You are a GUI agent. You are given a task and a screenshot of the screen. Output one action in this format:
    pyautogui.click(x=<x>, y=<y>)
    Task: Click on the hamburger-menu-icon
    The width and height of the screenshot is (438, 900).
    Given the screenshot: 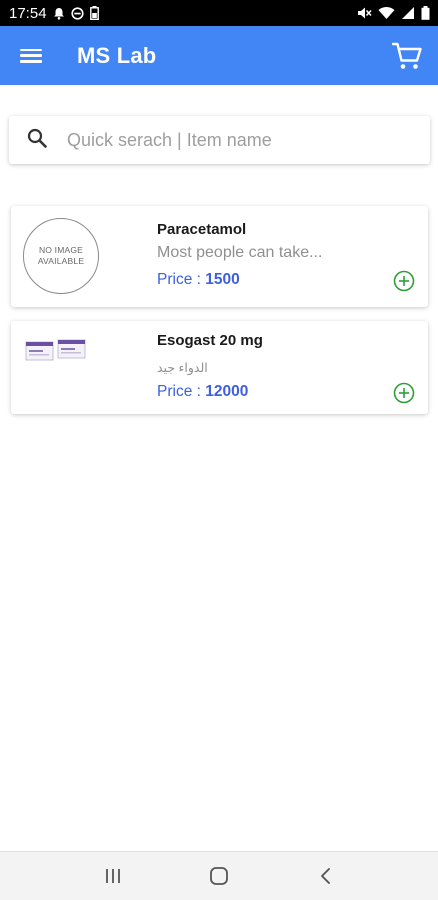 What is the action you would take?
    pyautogui.click(x=31, y=56)
    